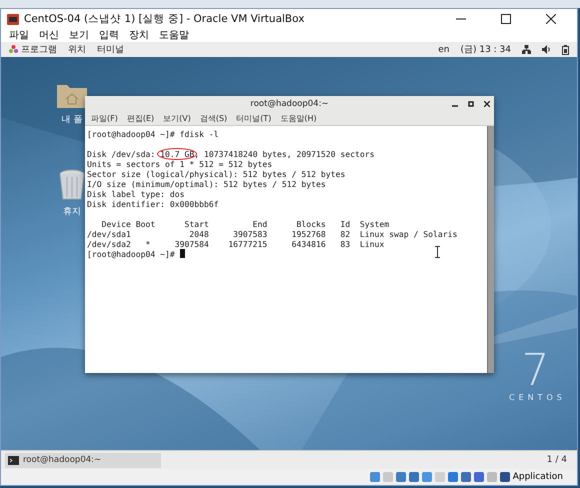 The width and height of the screenshot is (580, 488). Describe the element at coordinates (140, 118) in the screenshot. I see `menu-item: 편집(E)` at that location.